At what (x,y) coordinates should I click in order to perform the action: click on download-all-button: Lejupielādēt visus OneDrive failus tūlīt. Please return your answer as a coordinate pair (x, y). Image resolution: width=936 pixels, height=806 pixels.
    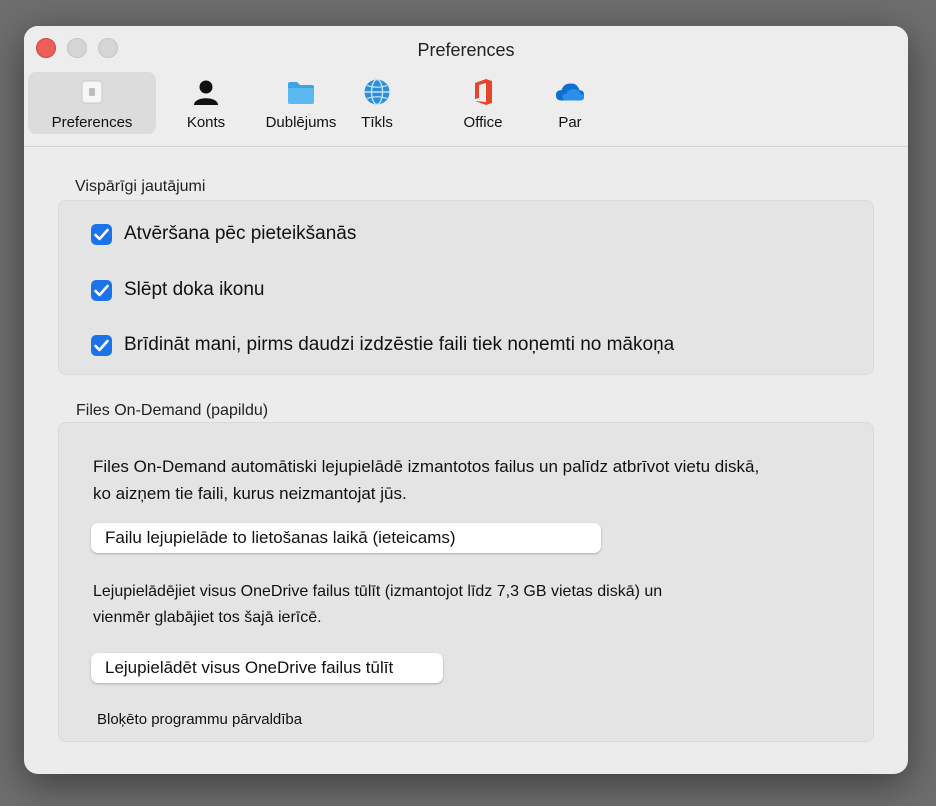
    Looking at the image, I should click on (267, 668).